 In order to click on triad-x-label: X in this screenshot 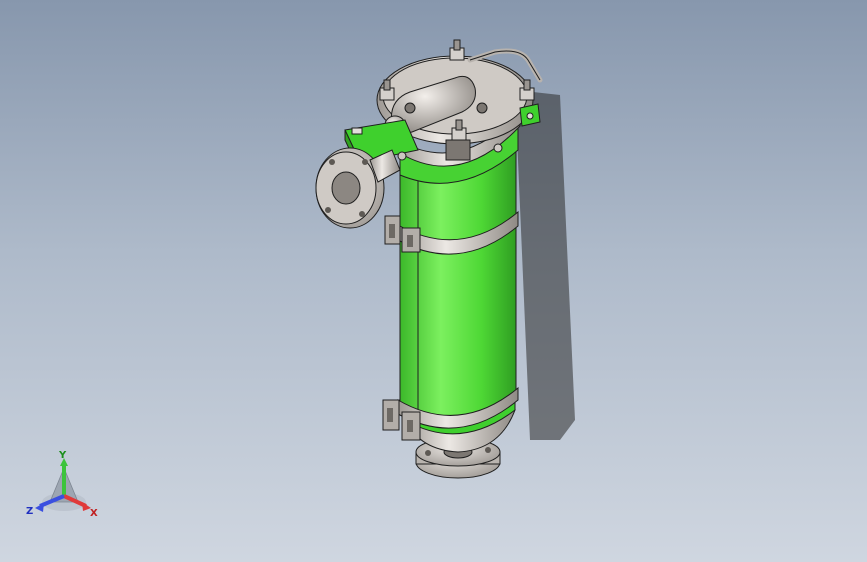, I will do `click(94, 513)`.